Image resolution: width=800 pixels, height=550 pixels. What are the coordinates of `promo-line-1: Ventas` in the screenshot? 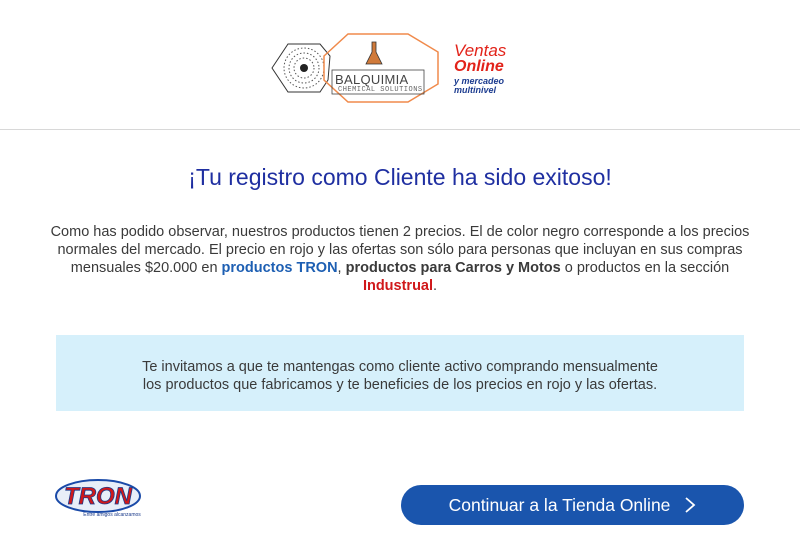 It's located at (480, 50).